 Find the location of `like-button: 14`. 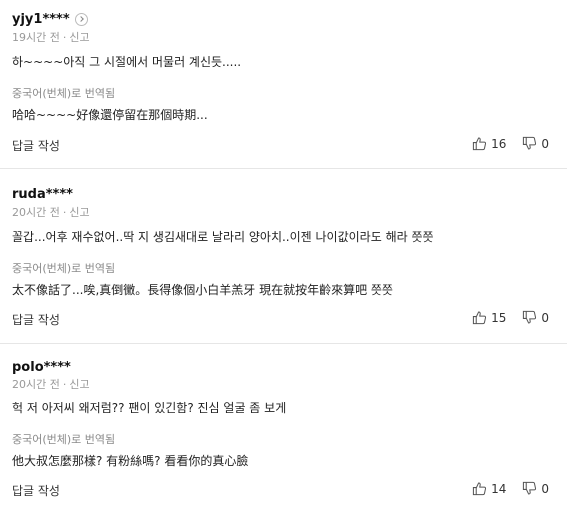

like-button: 14 is located at coordinates (489, 488).